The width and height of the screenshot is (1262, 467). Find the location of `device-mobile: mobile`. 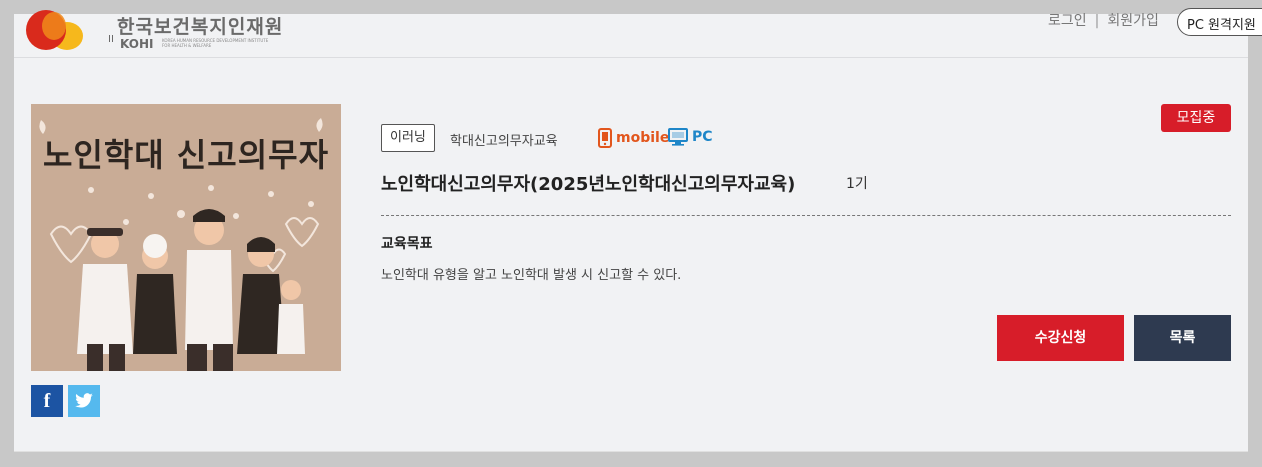

device-mobile: mobile is located at coordinates (633, 138).